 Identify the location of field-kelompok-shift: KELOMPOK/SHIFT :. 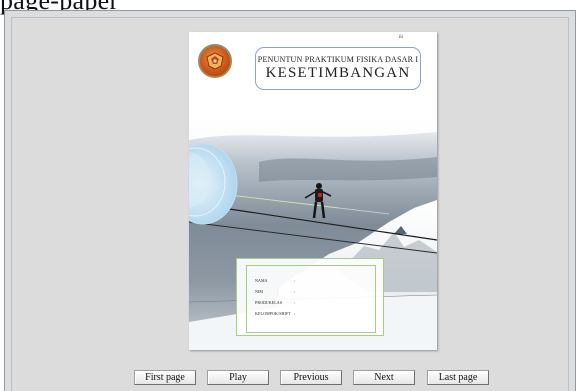
(275, 313).